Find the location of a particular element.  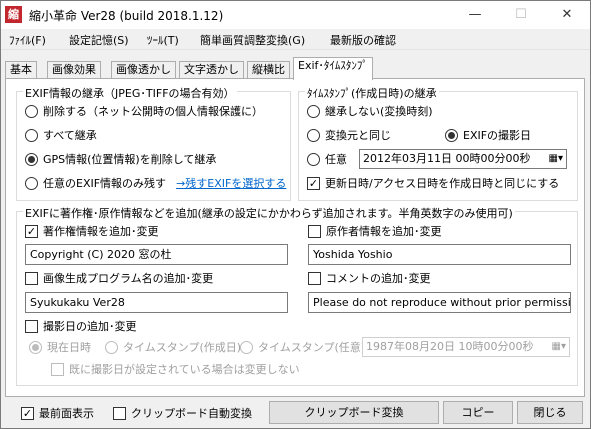

radio-ts-created: タイムスタンプ(作成日) is located at coordinates (173, 347).